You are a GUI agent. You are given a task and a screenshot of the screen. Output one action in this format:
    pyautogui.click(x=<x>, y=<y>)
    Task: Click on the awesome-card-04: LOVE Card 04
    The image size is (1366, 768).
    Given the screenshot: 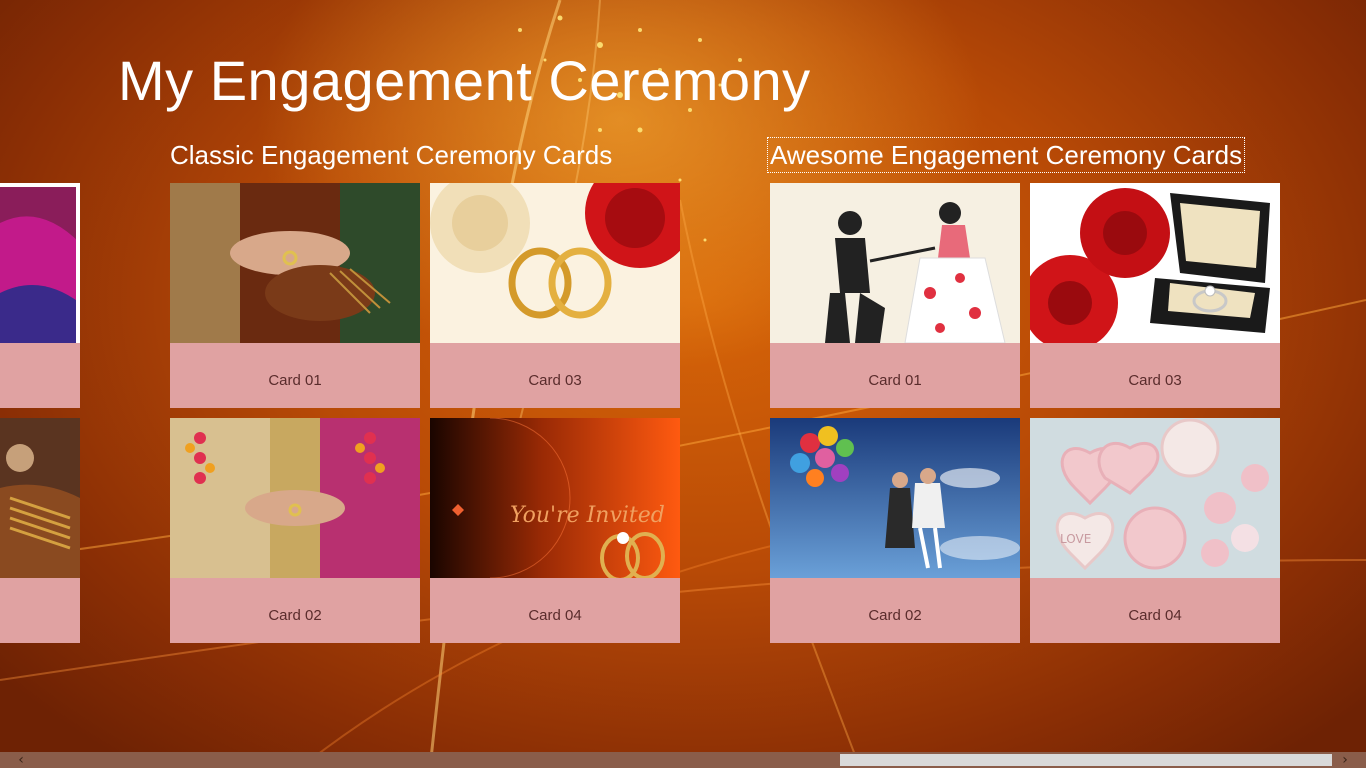 What is the action you would take?
    pyautogui.click(x=1155, y=530)
    